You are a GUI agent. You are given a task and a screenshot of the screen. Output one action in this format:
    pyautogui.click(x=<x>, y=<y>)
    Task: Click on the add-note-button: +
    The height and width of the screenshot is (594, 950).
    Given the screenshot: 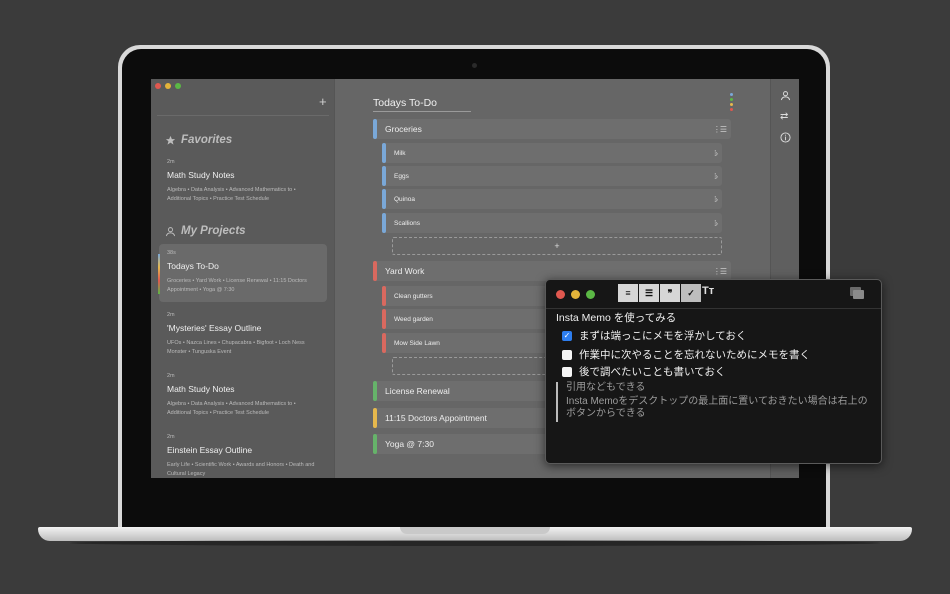 What is the action you would take?
    pyautogui.click(x=323, y=101)
    